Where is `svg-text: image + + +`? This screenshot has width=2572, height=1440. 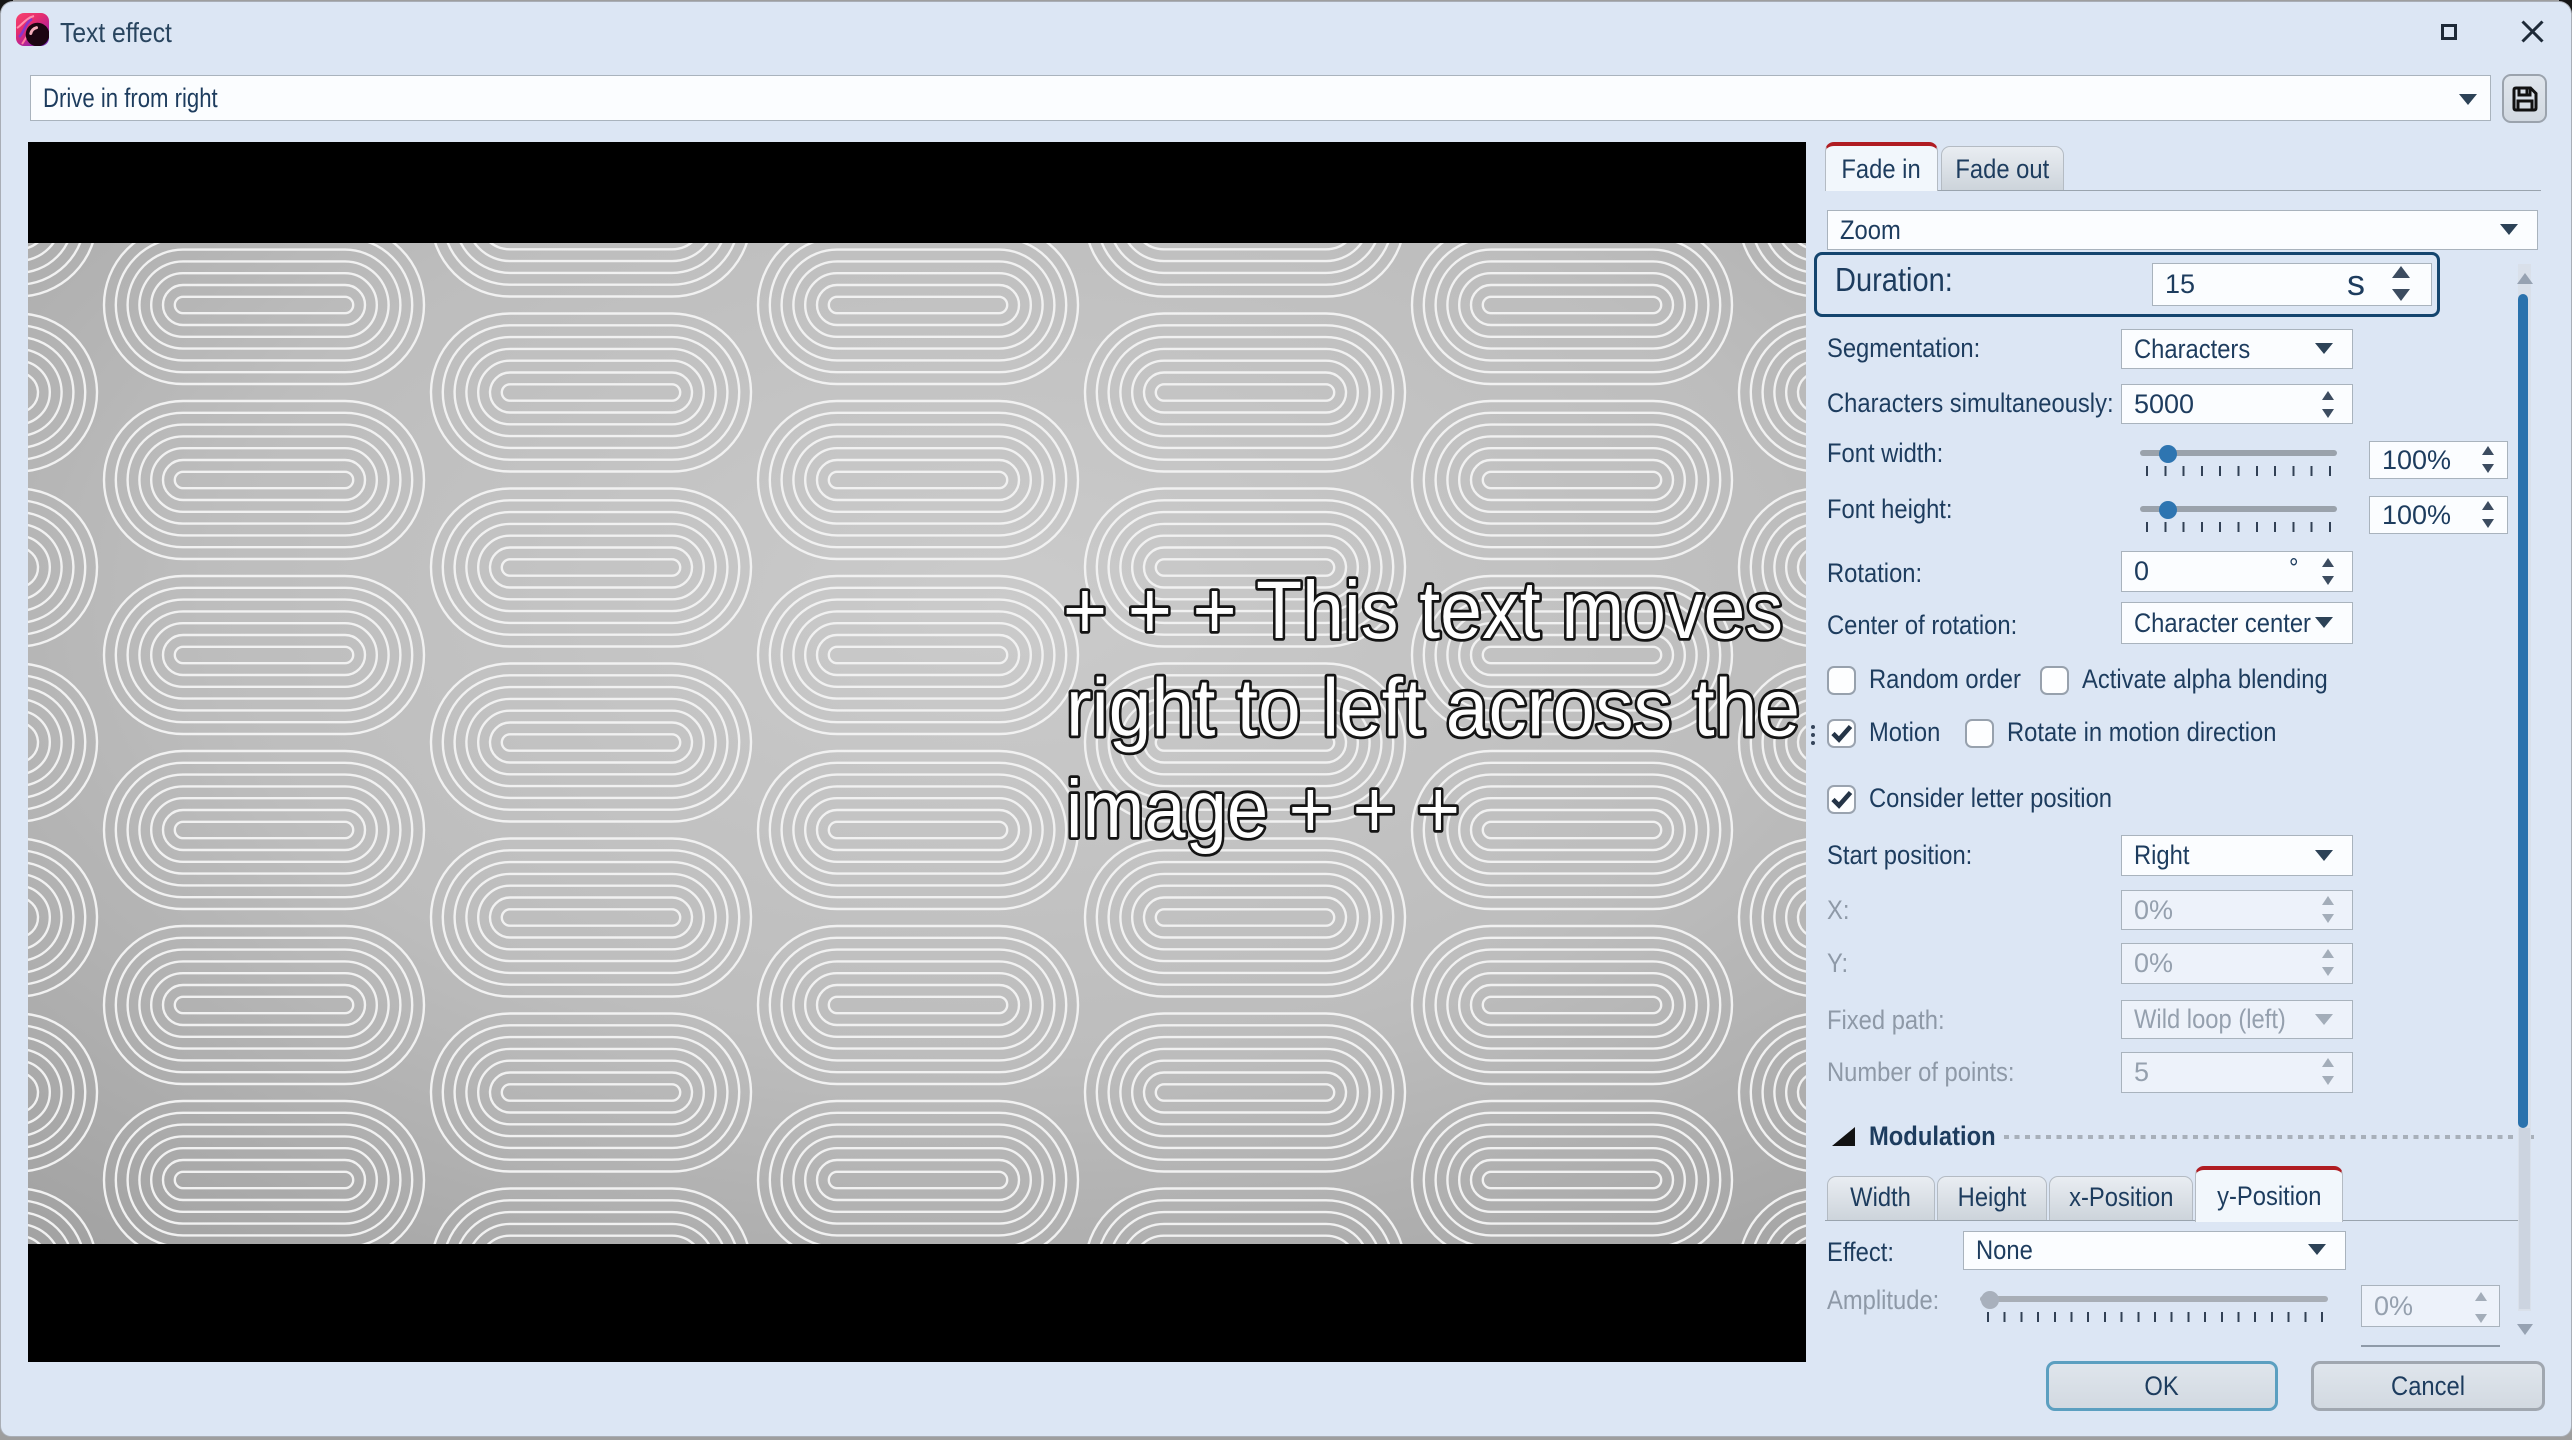
svg-text: image + + + is located at coordinates (1263, 809).